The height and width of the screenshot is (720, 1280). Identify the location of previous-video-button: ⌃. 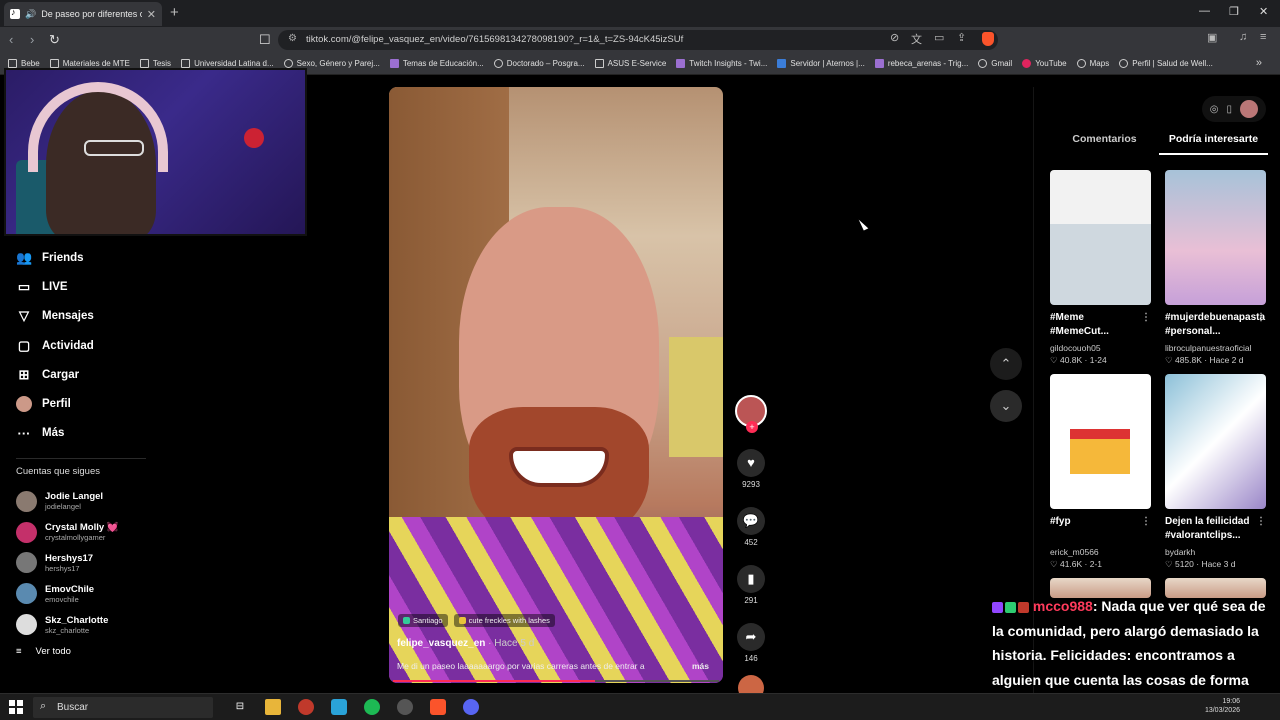
(1006, 364).